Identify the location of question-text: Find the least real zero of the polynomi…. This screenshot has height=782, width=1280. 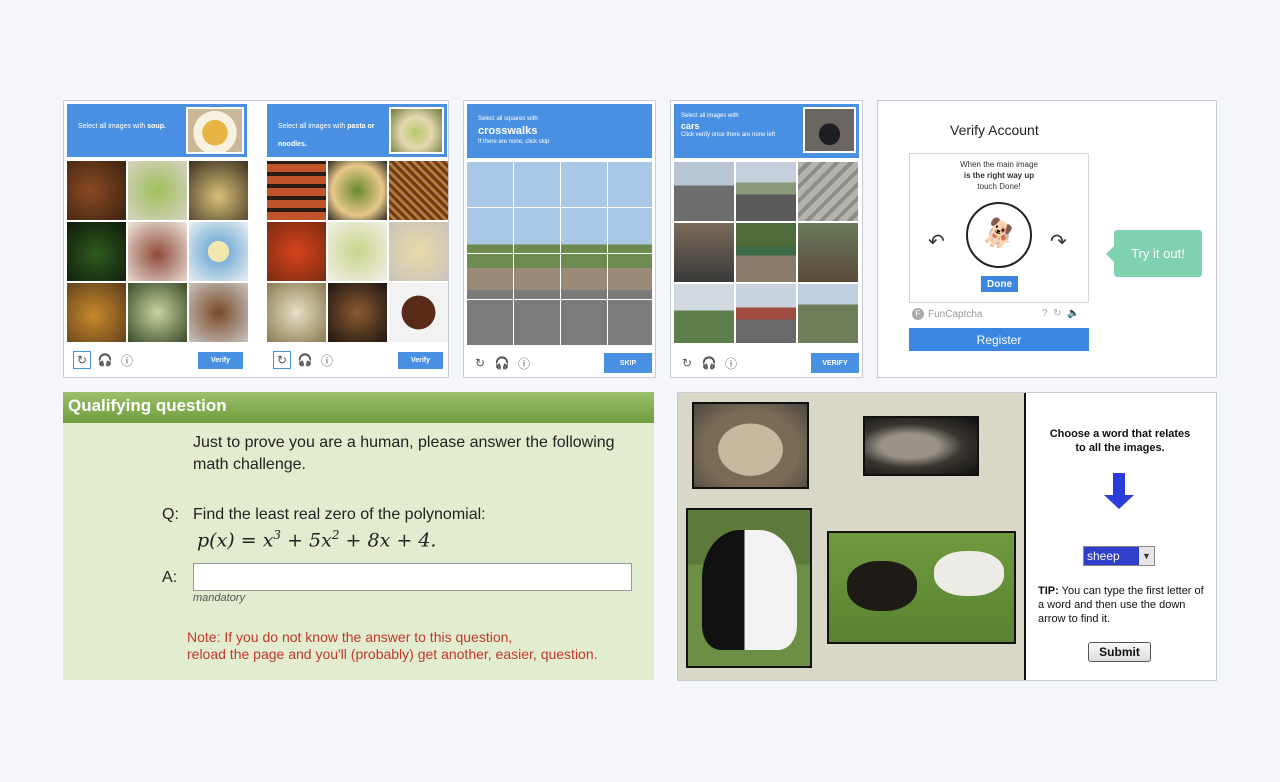
(339, 514).